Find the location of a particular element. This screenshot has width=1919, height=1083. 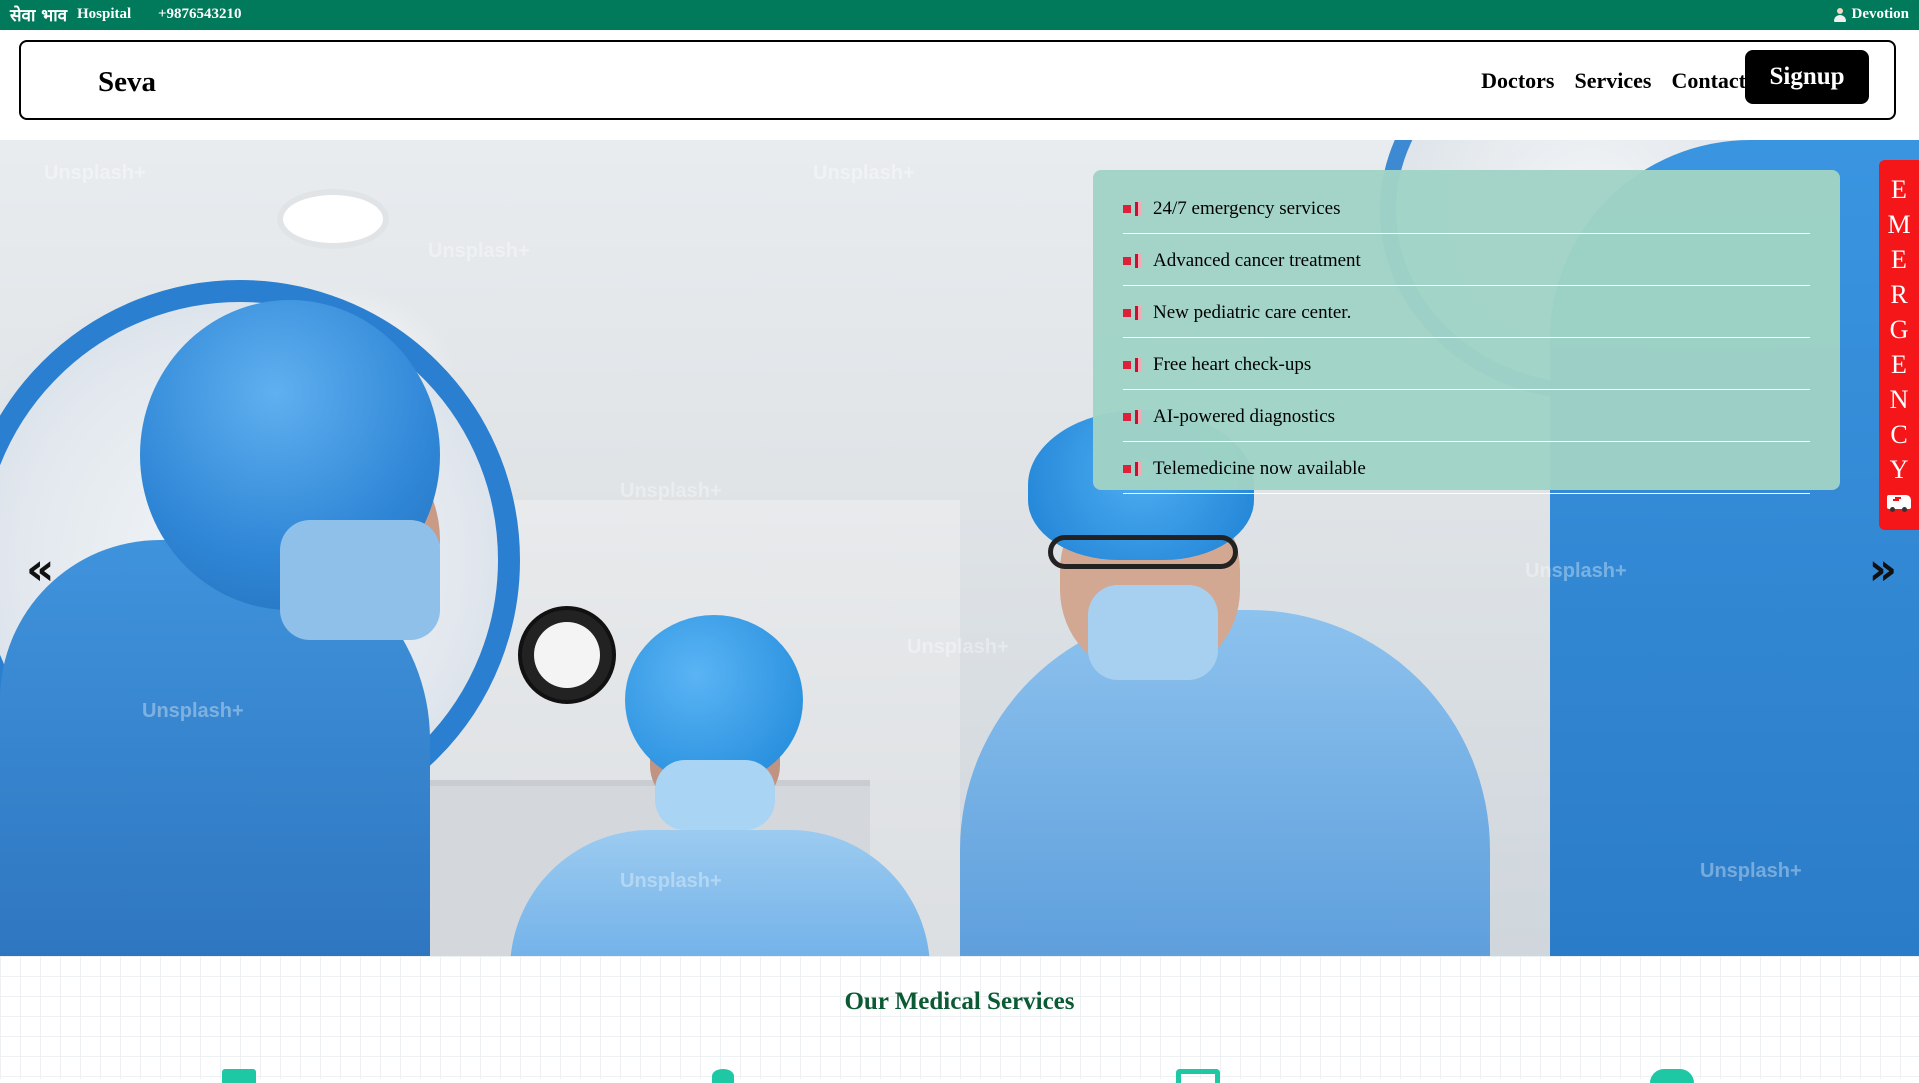

carousel-prev-button: « is located at coordinates (40, 570).